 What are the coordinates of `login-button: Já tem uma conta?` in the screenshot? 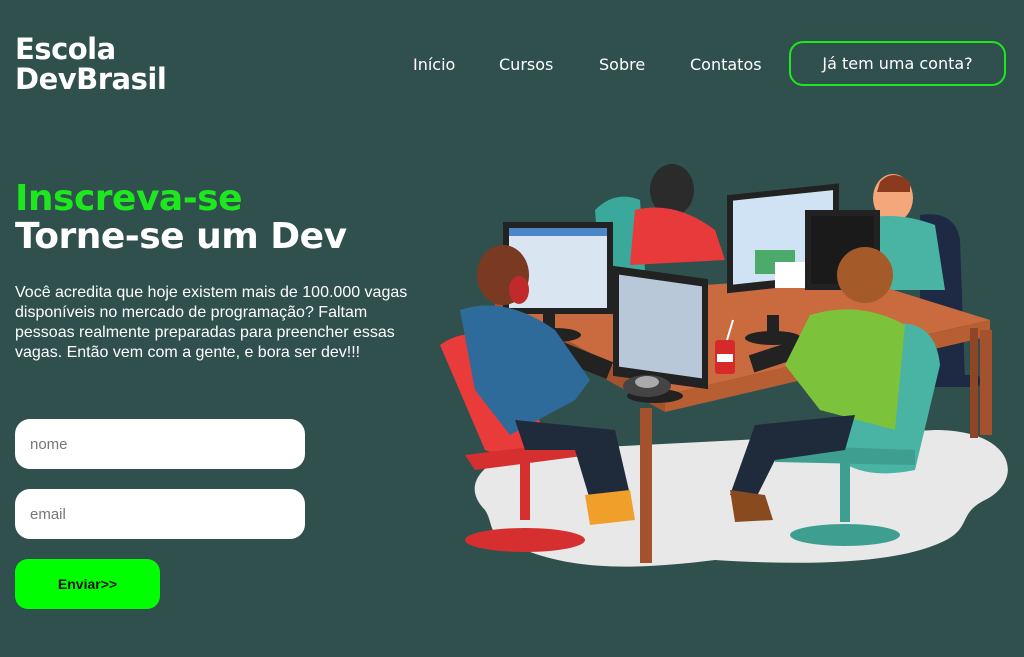 It's located at (897, 63).